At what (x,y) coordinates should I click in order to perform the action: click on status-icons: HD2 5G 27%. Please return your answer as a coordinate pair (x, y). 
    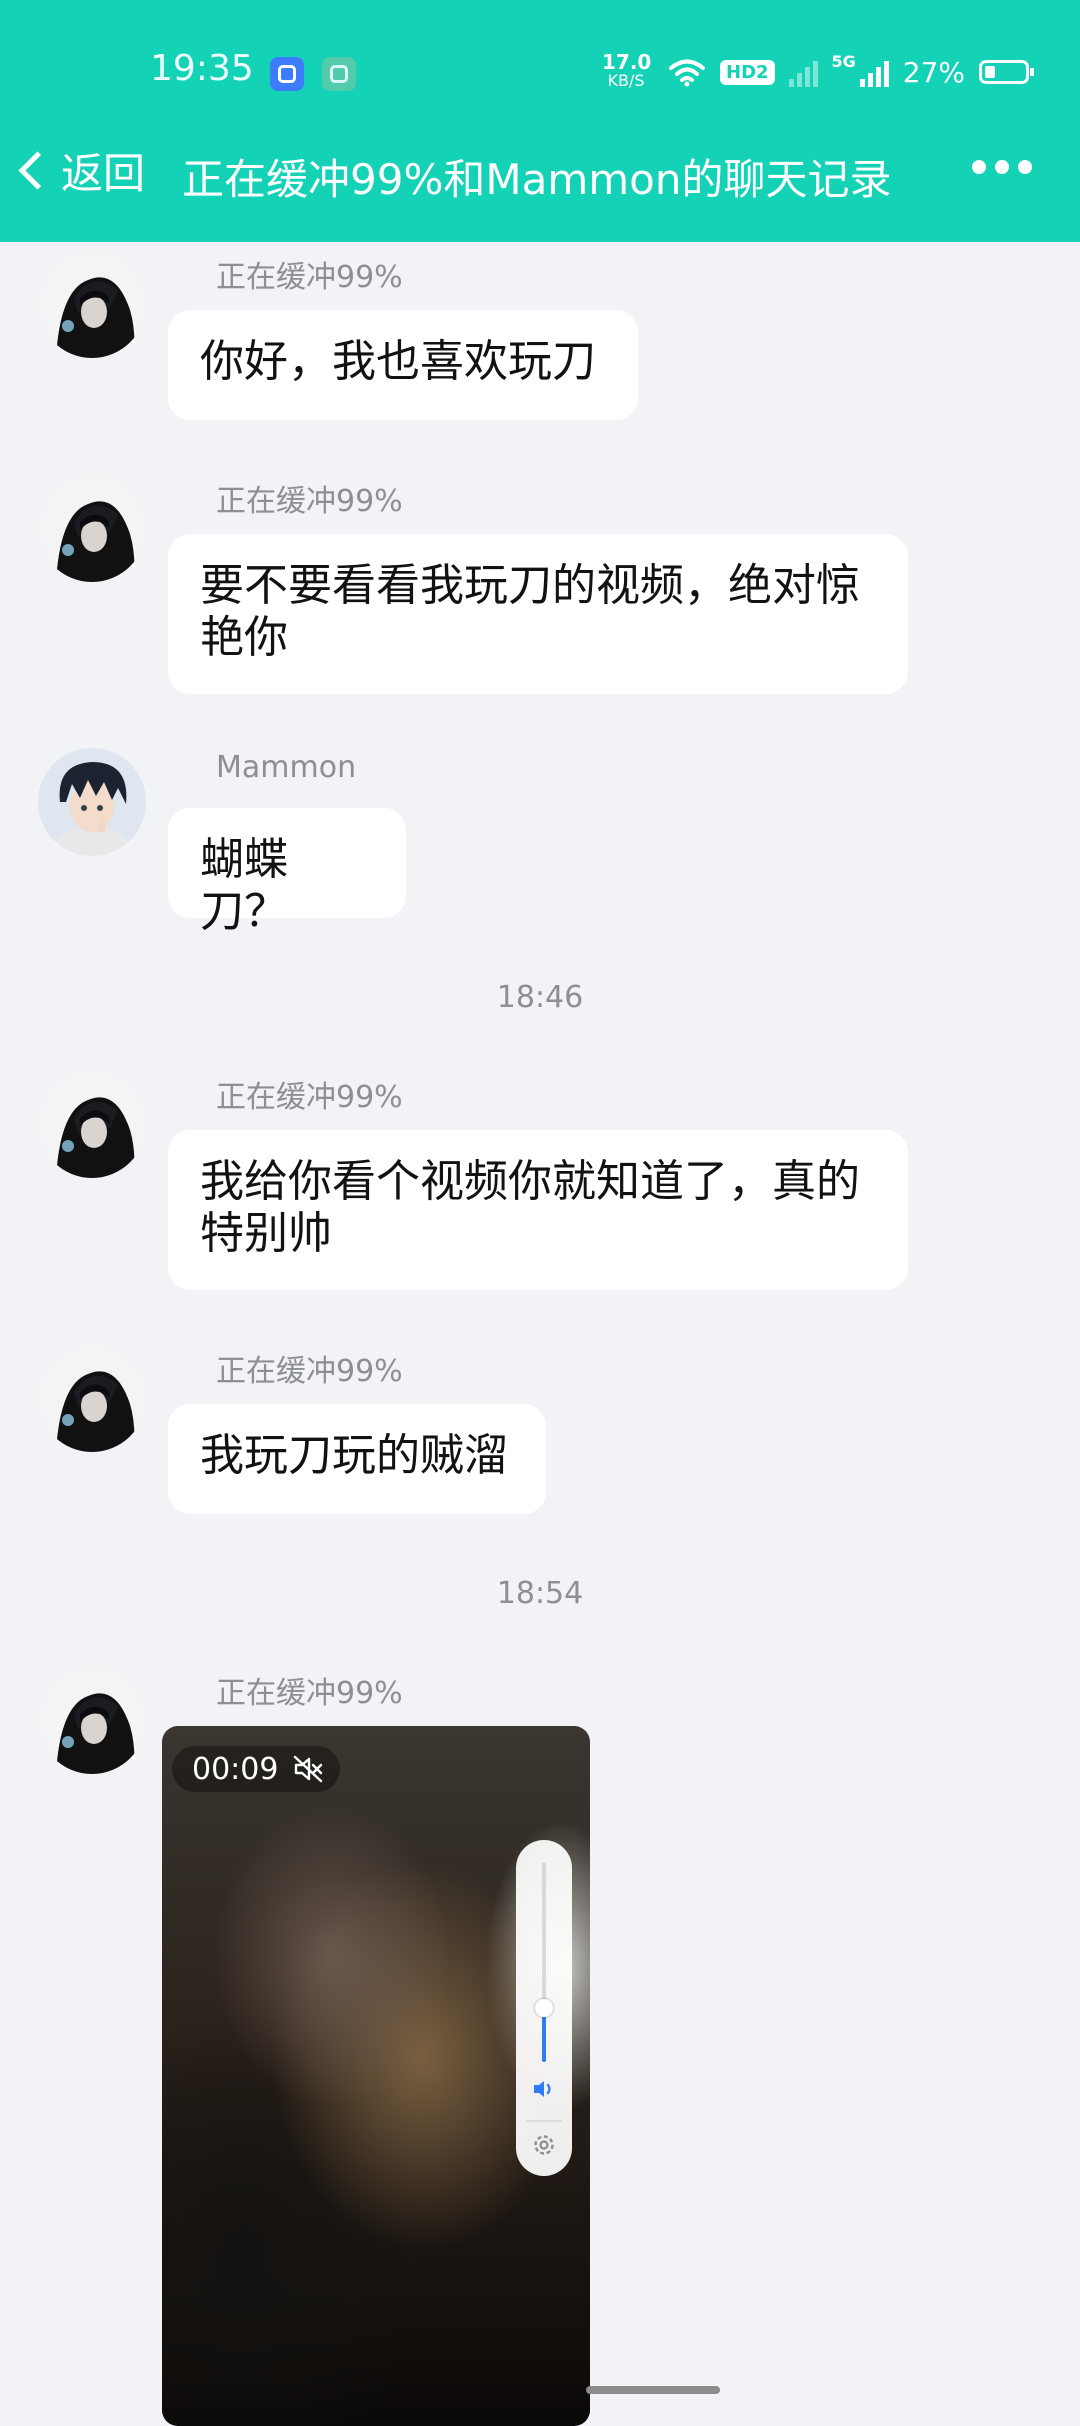
    Looking at the image, I should click on (851, 72).